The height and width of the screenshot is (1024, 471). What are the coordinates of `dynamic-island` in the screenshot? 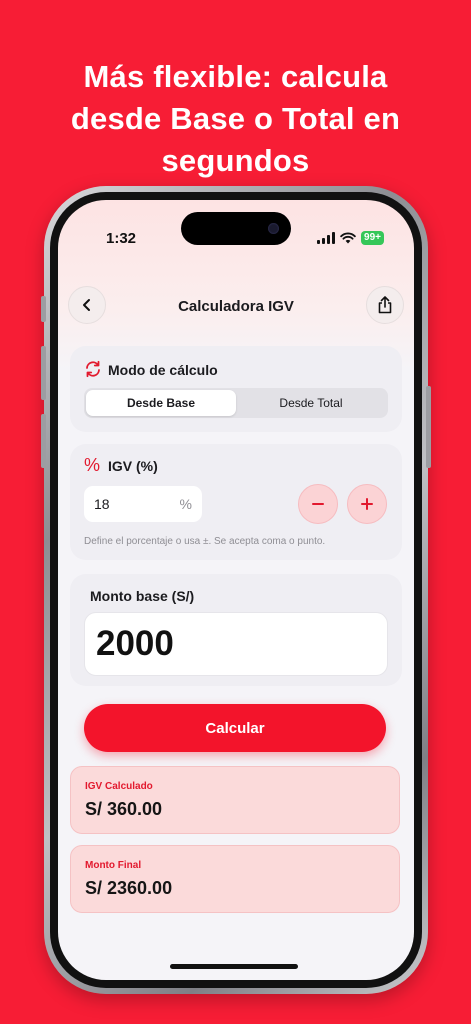 It's located at (236, 228).